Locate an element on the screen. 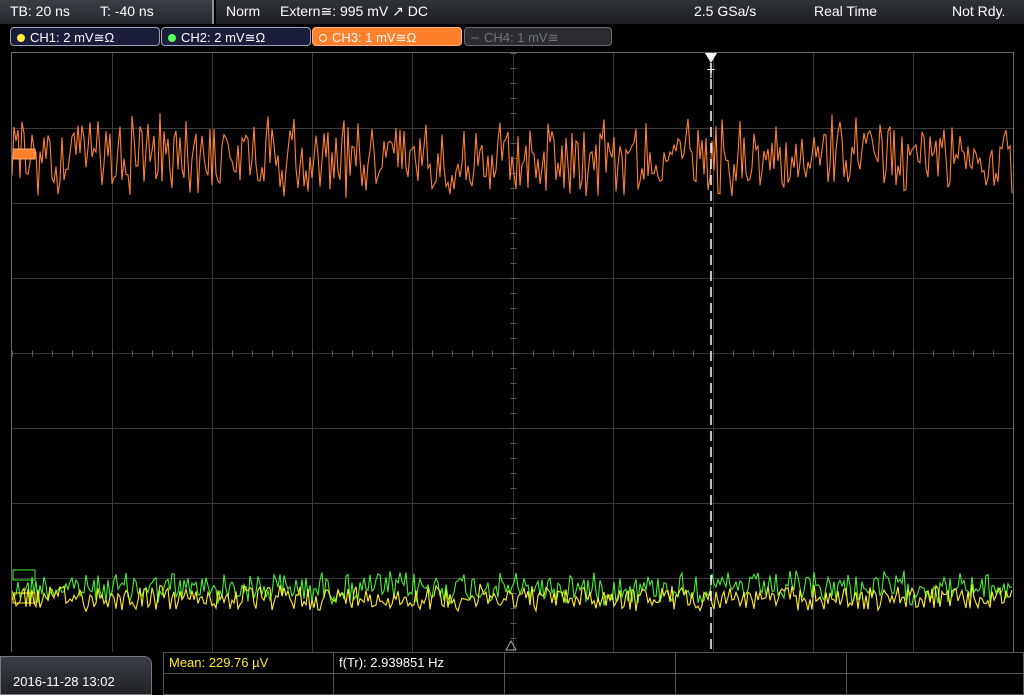  trigger-arrow-icon is located at coordinates (711, 58).